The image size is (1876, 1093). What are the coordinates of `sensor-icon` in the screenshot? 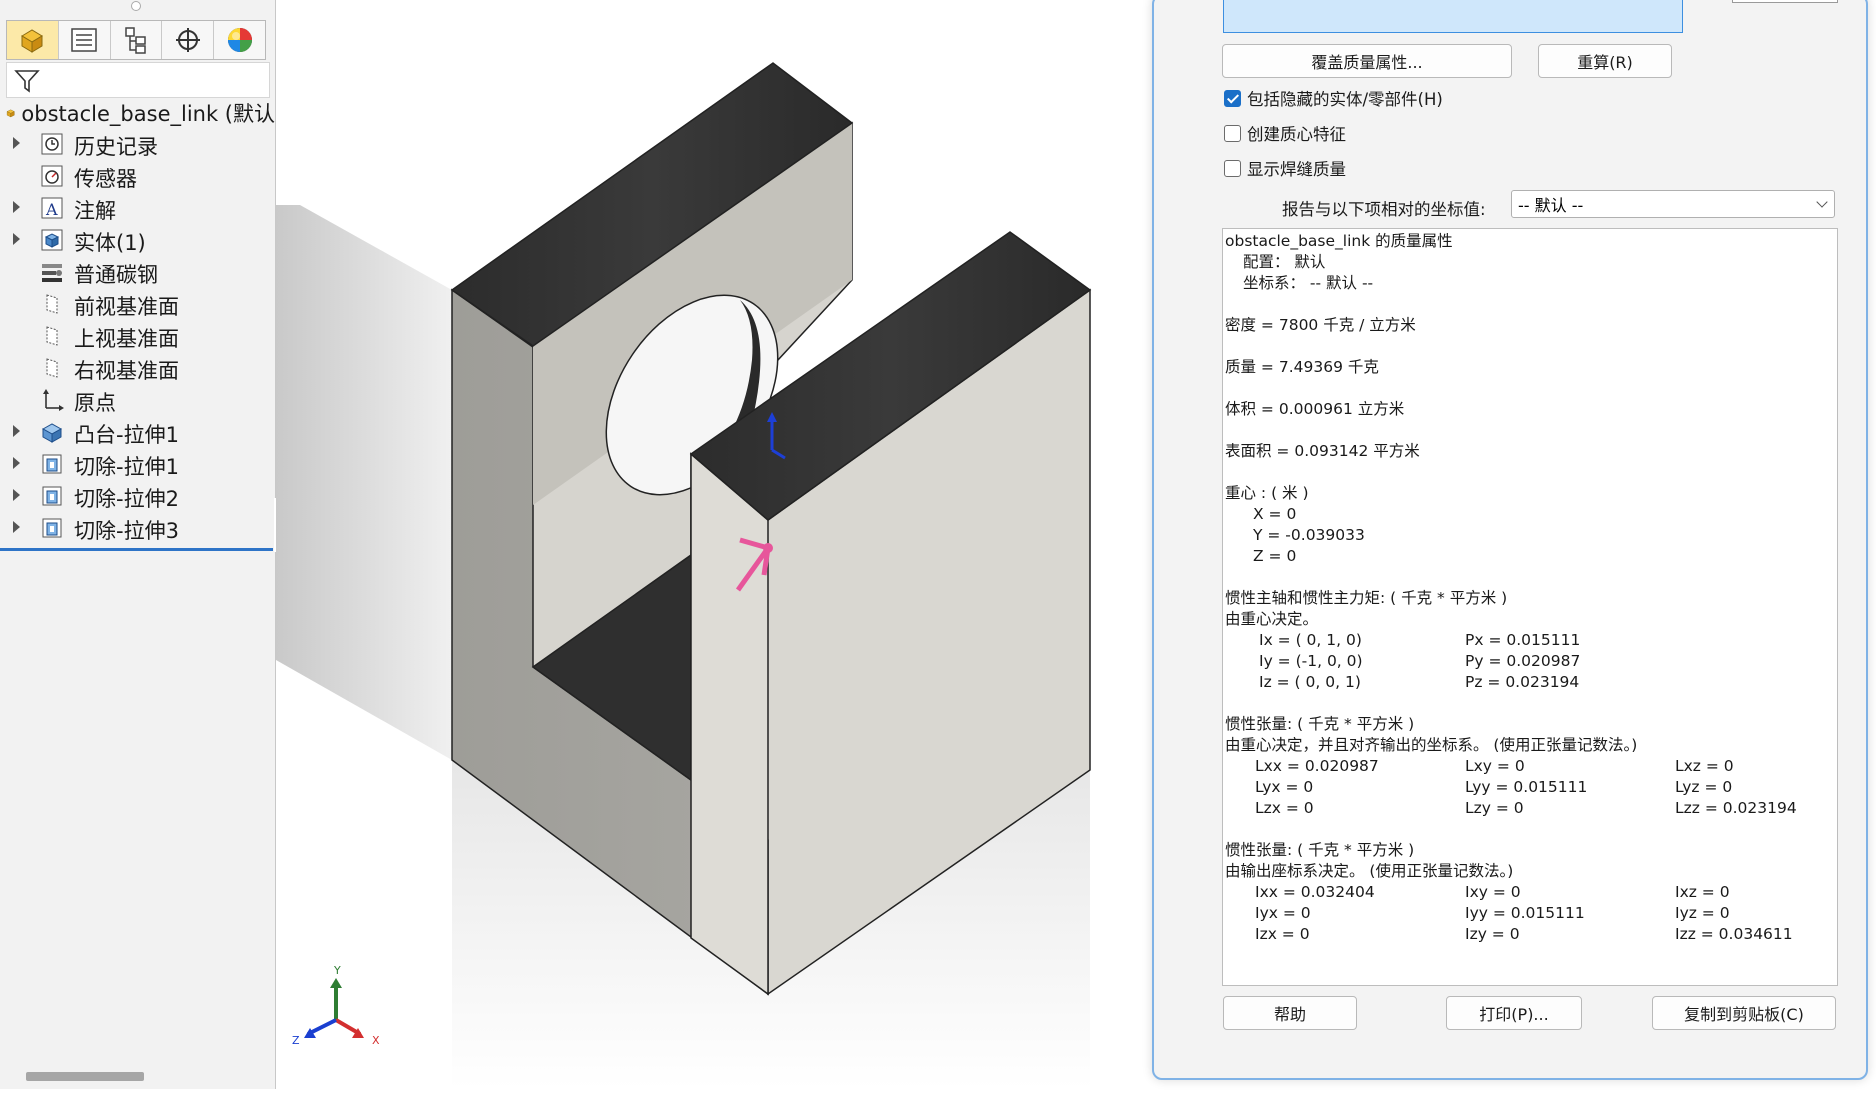 It's located at (52, 176).